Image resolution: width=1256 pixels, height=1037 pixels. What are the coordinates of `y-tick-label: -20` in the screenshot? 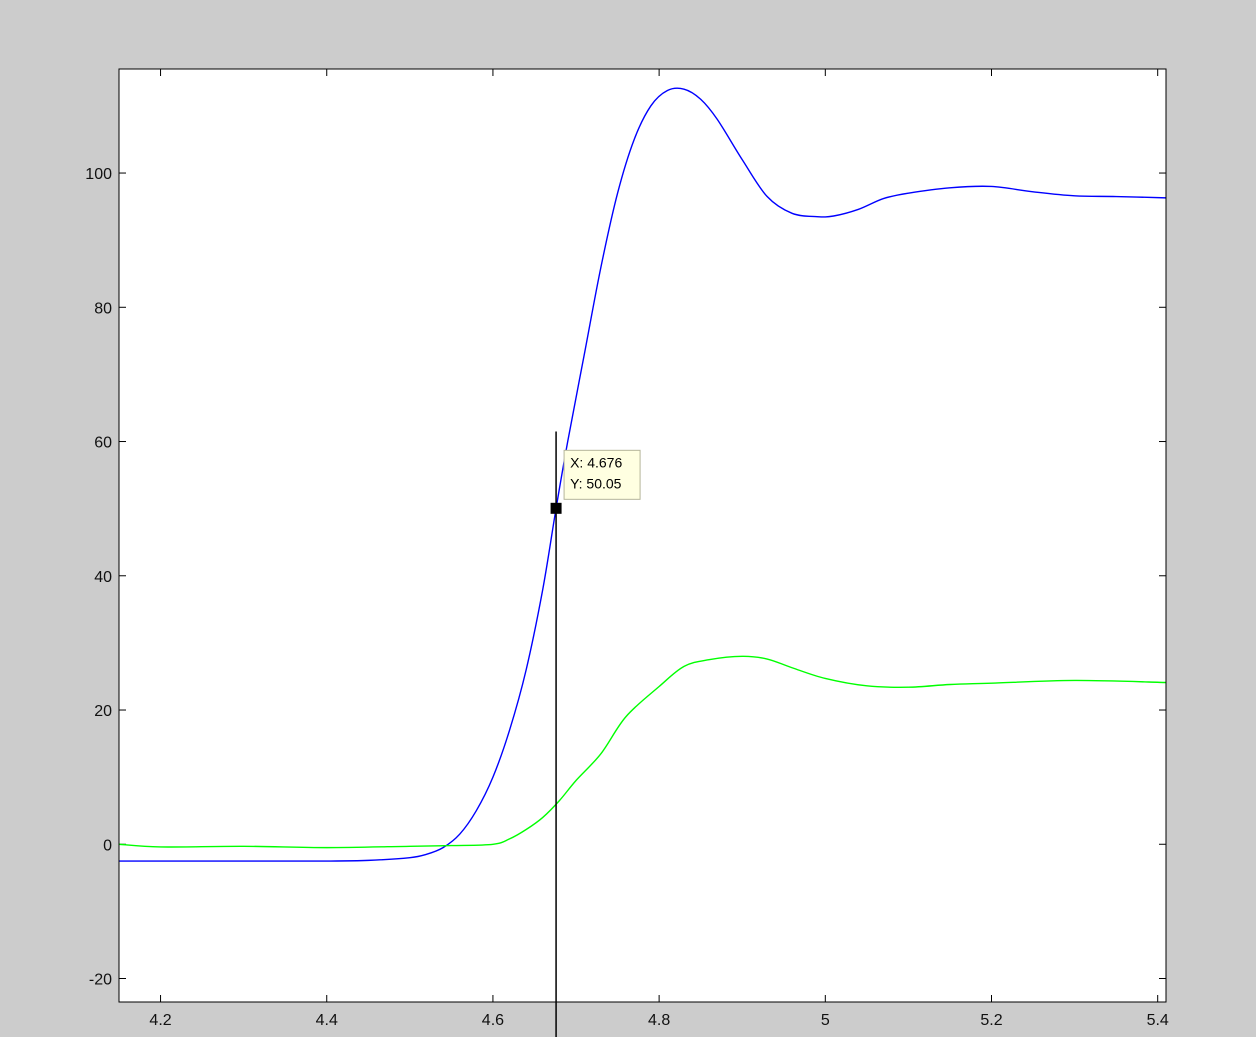 It's located at (100, 980).